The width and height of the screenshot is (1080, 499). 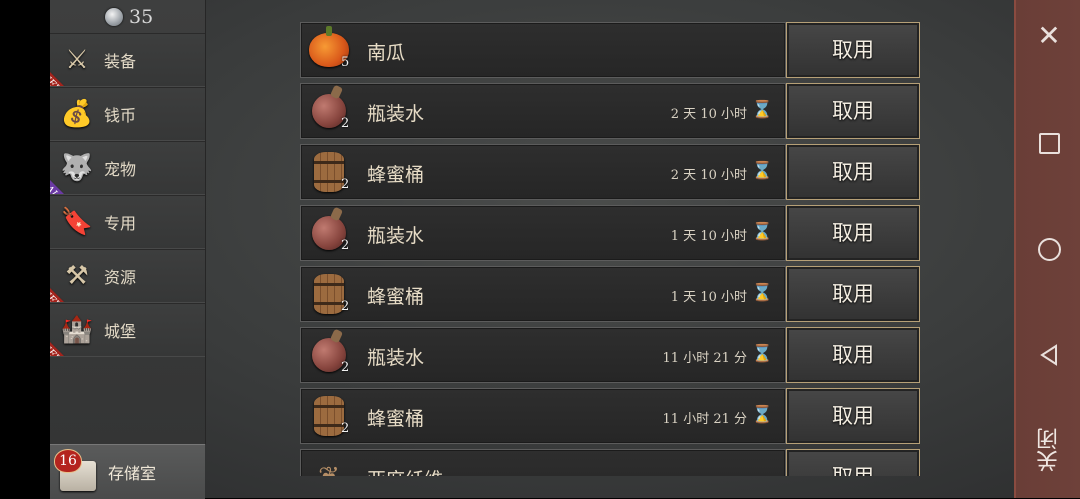 What do you see at coordinates (543, 355) in the screenshot?
I see `item-panel: 2 瓶装水 11 小时 21 分 ⌛` at bounding box center [543, 355].